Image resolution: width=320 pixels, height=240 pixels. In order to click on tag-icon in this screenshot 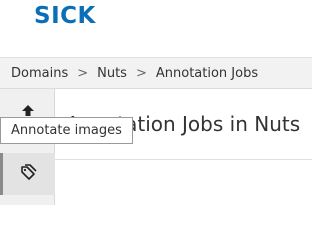, I will do `click(29, 174)`.